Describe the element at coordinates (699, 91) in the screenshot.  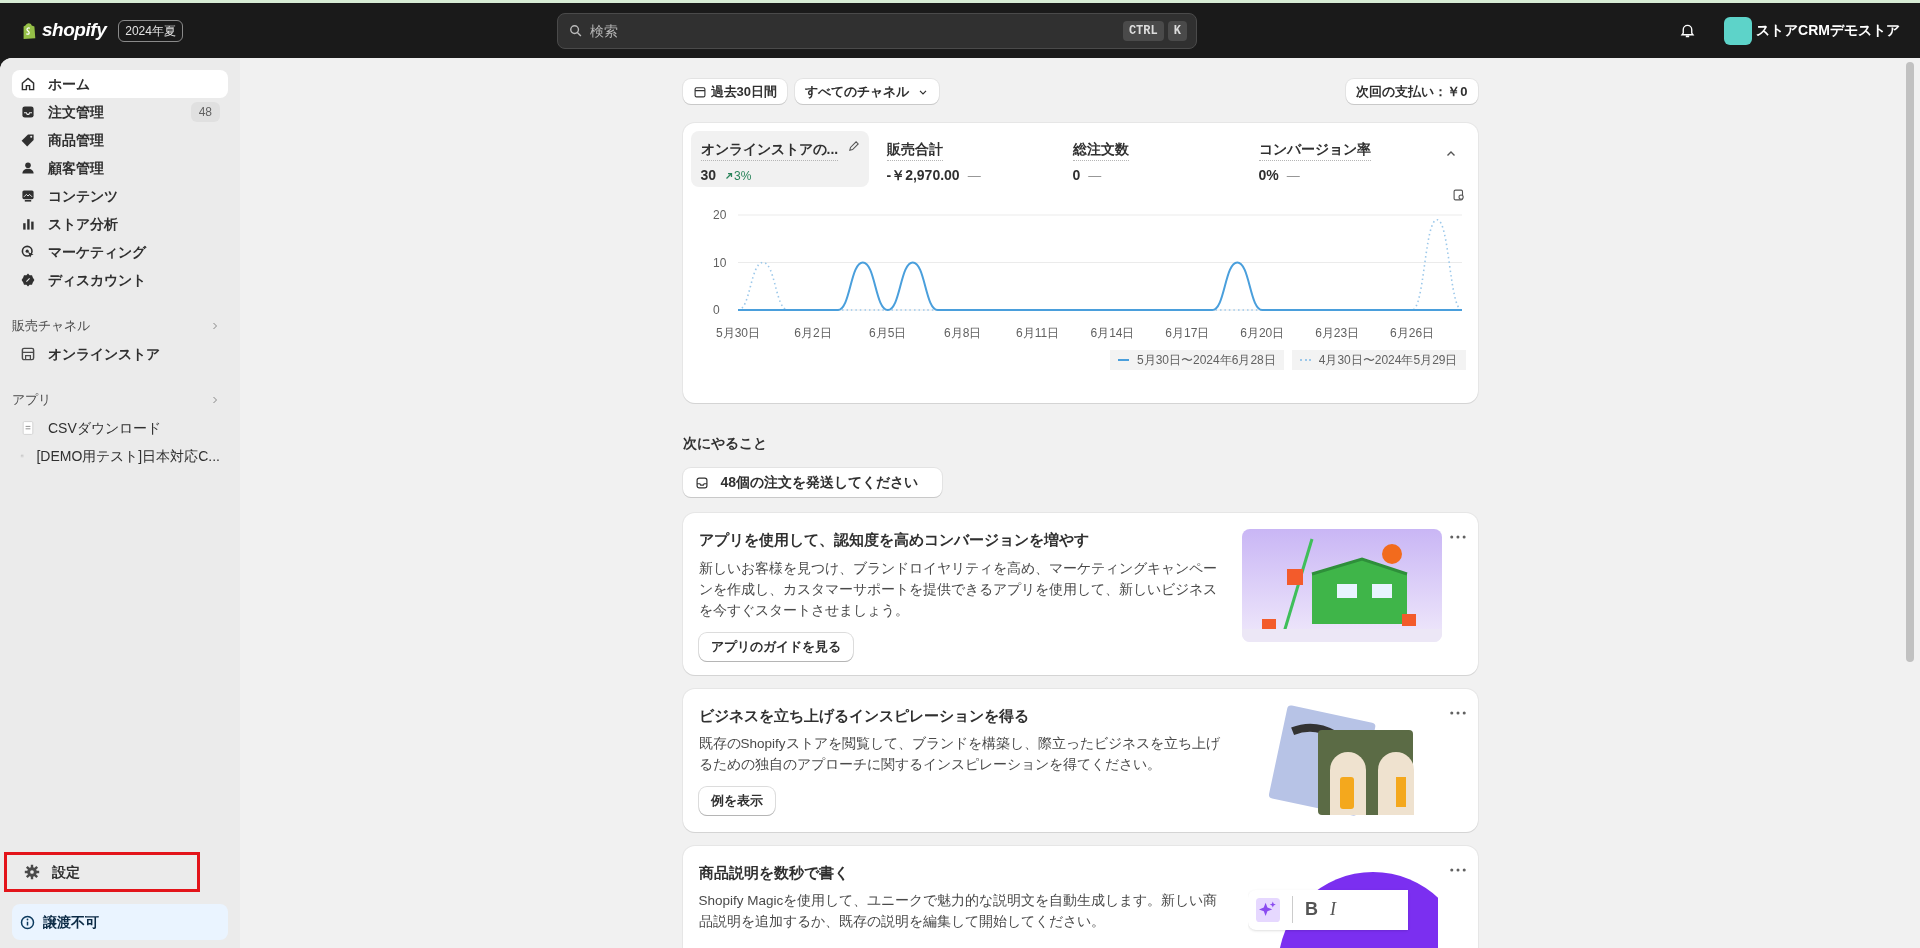
I see `calendar-icon` at that location.